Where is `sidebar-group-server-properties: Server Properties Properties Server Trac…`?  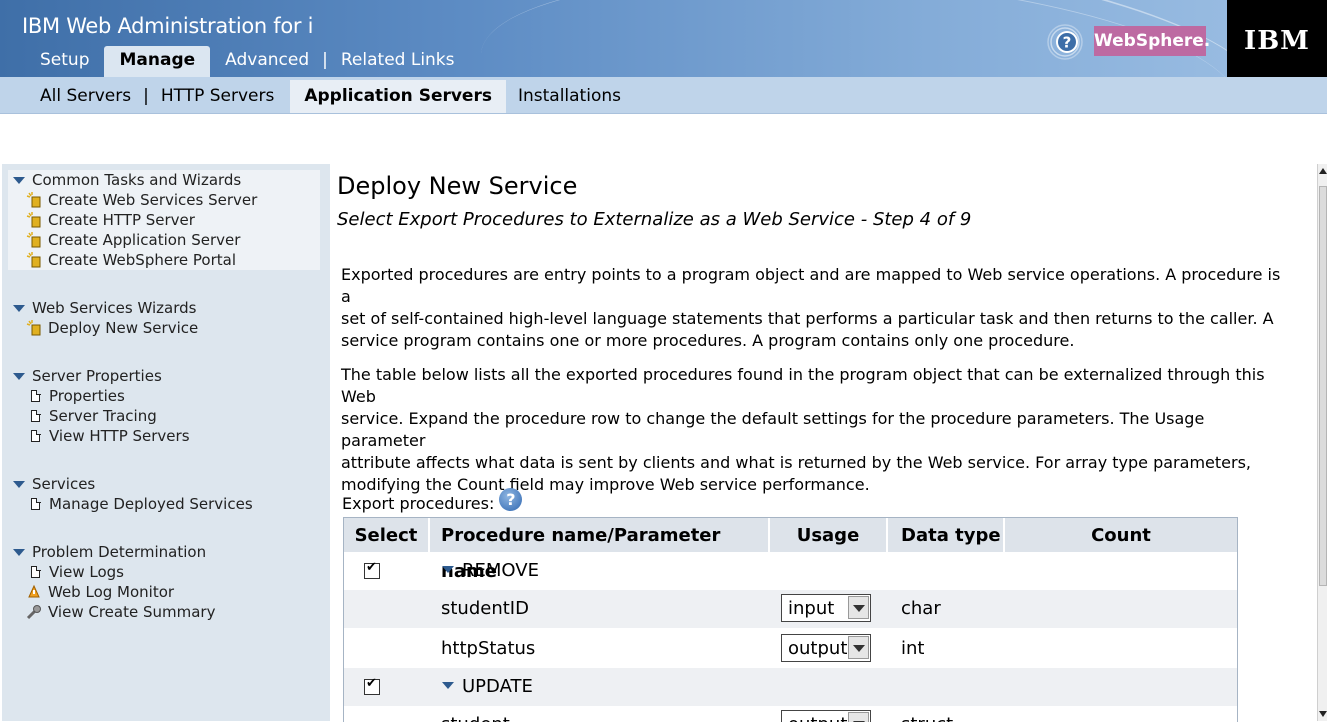
sidebar-group-server-properties: Server Properties Properties Server Trac… is located at coordinates (164, 406).